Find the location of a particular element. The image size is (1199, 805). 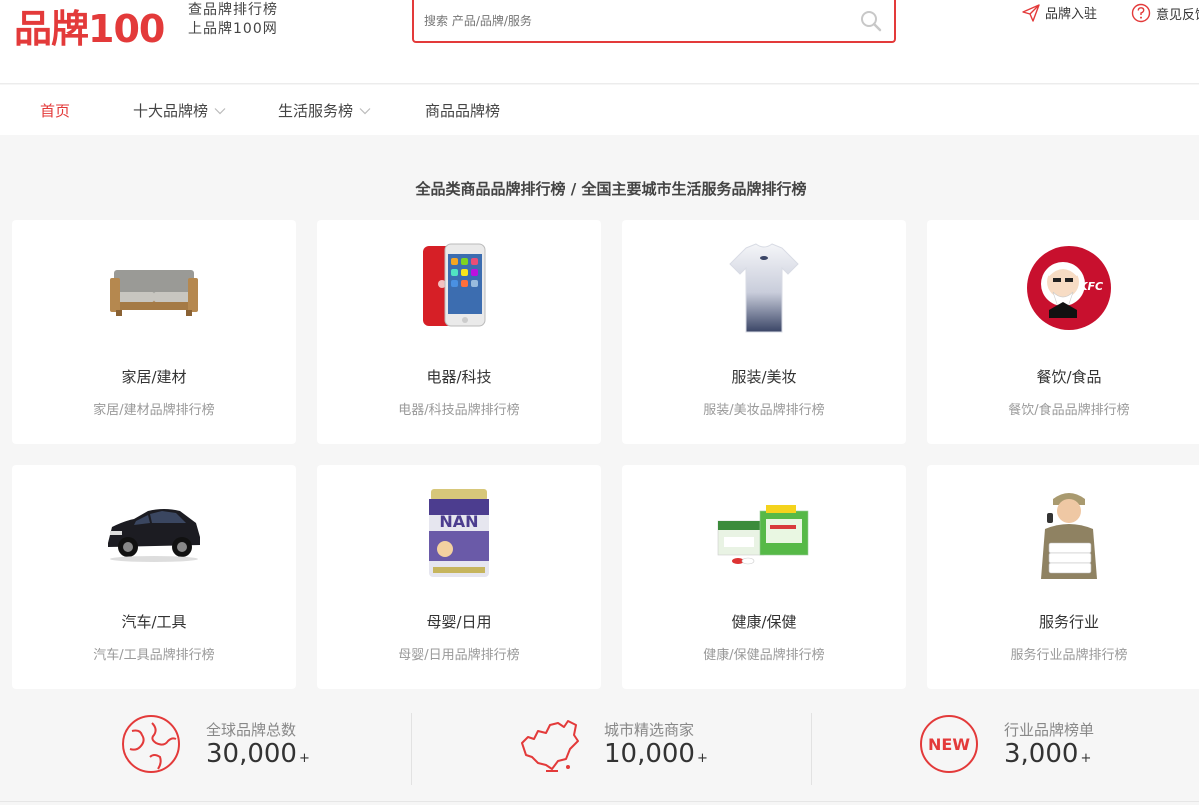

slogan-line-1: 查品牌排行榜 is located at coordinates (233, 10).